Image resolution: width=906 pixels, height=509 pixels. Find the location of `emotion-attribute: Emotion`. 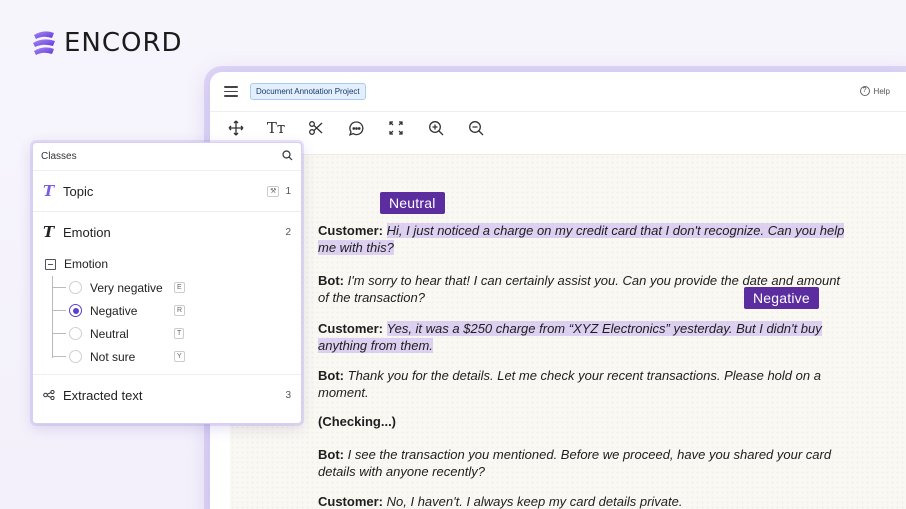

emotion-attribute: Emotion is located at coordinates (167, 264).